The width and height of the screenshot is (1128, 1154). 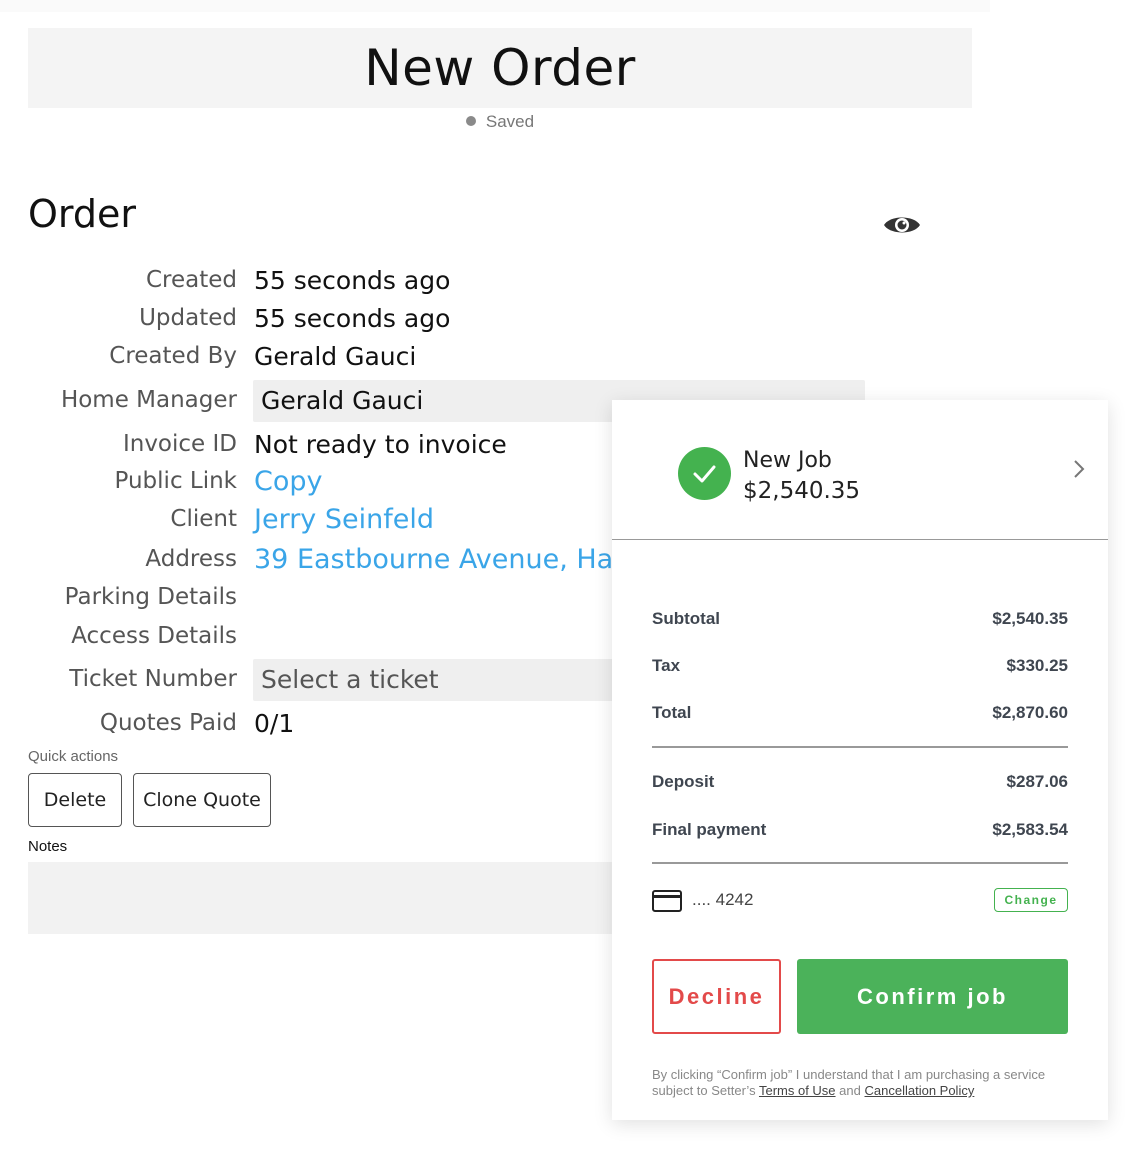 What do you see at coordinates (709, 829) in the screenshot?
I see `final-payment-label: Final payment` at bounding box center [709, 829].